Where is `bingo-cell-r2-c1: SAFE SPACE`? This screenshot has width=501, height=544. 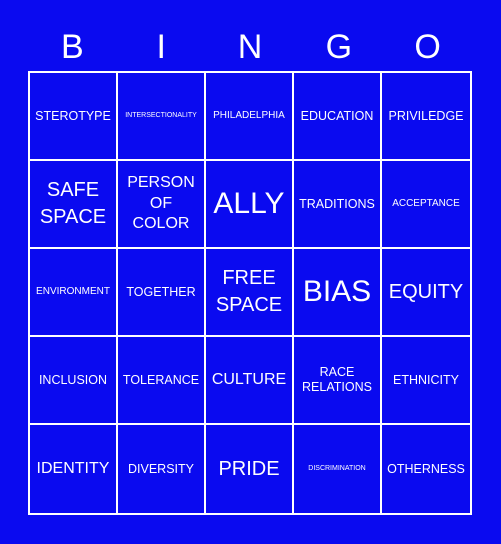
bingo-cell-r2-c1: SAFE SPACE is located at coordinates (74, 205).